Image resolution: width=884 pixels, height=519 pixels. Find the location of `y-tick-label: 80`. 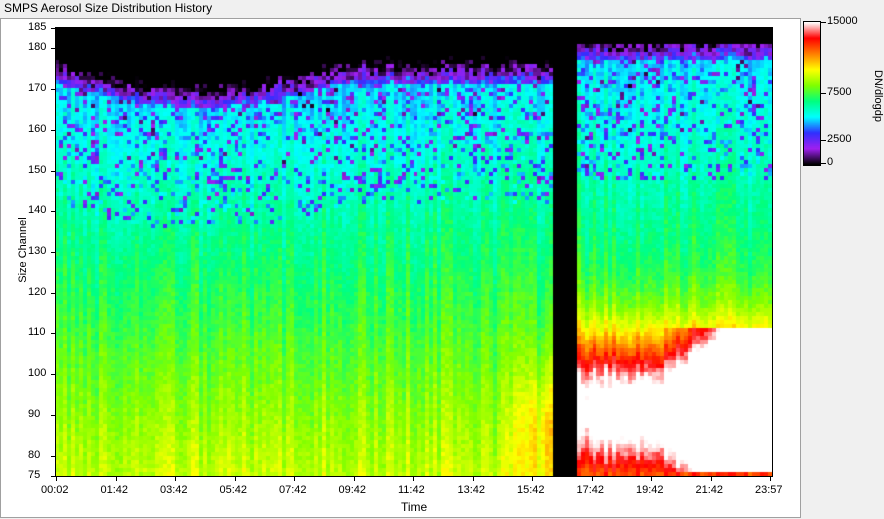

y-tick-label: 80 is located at coordinates (34, 454).